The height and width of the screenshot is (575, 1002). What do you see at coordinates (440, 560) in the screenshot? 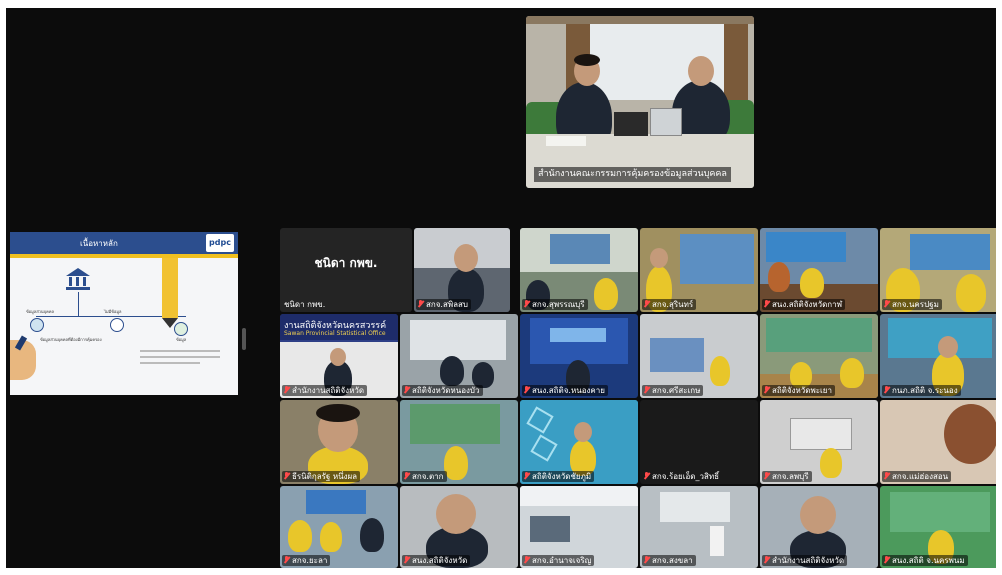
I see `participant-name: สนง.สถิติจังหวัด` at bounding box center [440, 560].